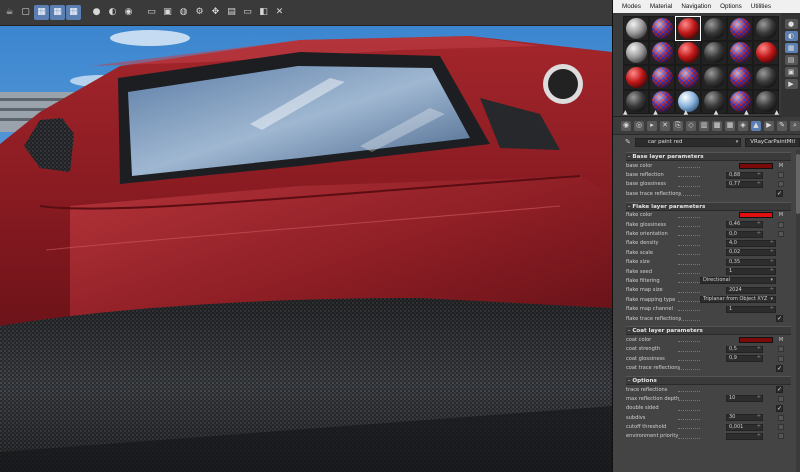 This screenshot has width=800, height=472. I want to click on sphere-icon: ◉, so click(128, 12).